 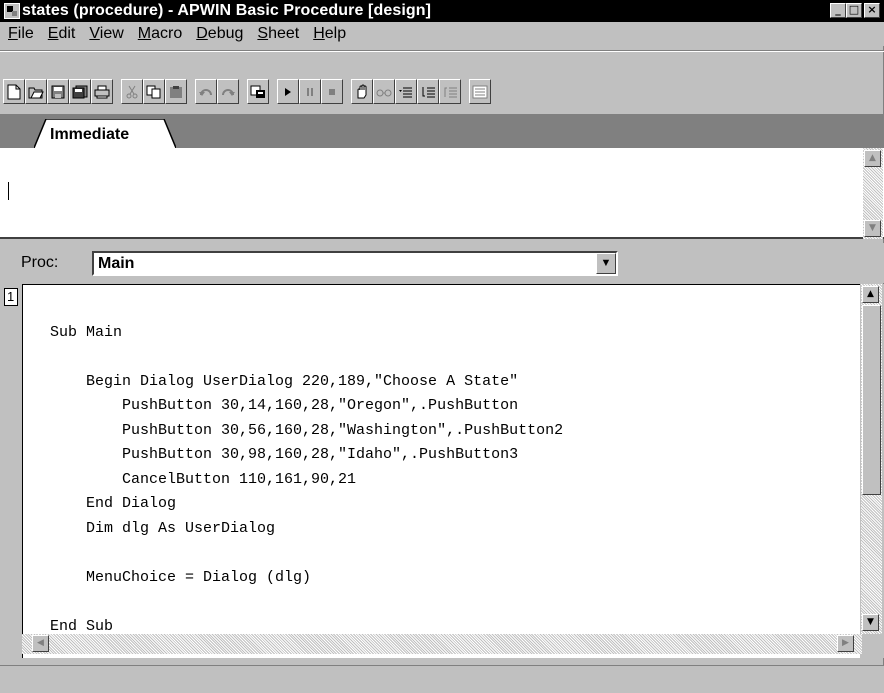 What do you see at coordinates (258, 91) in the screenshot?
I see `dialog-editor-icon` at bounding box center [258, 91].